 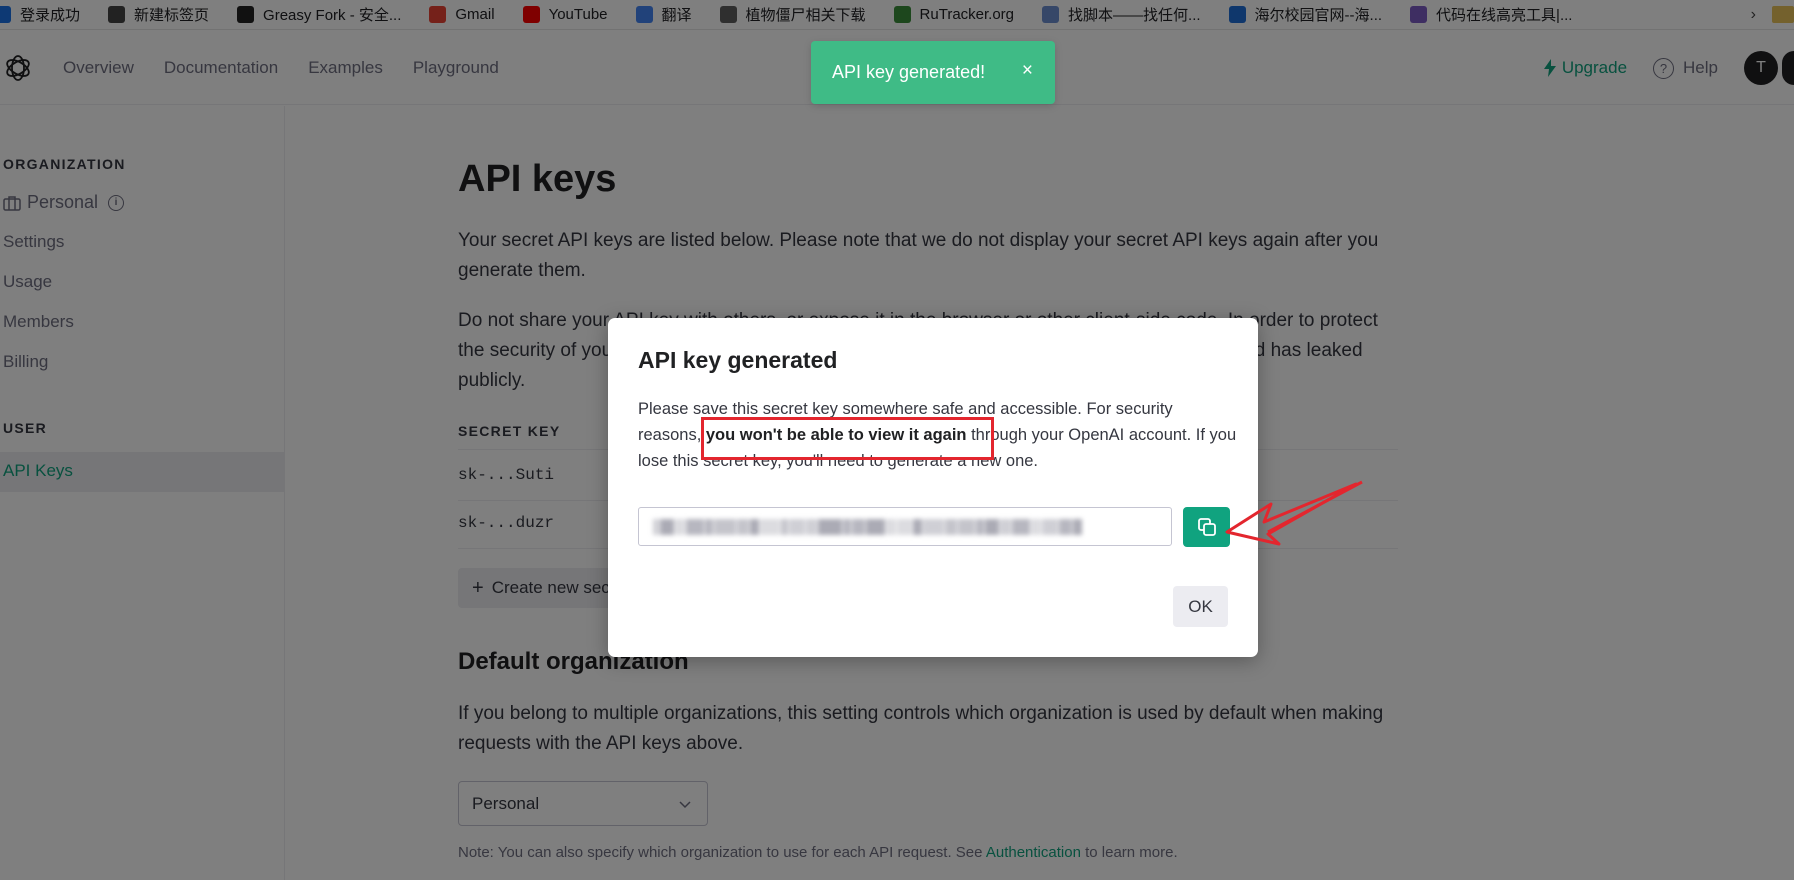 I want to click on copy-button, so click(x=1206, y=527).